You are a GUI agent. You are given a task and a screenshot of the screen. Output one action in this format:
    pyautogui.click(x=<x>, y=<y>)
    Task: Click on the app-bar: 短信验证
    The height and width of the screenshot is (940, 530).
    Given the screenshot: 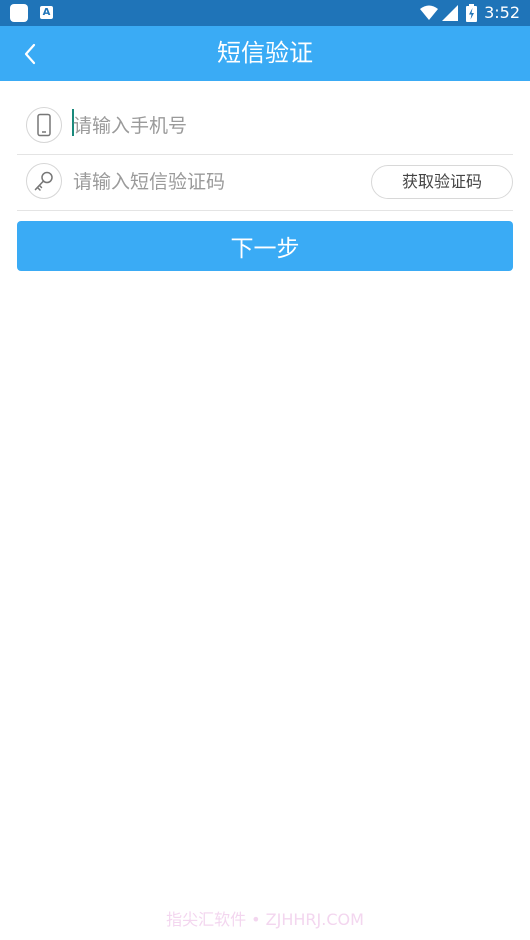 What is the action you would take?
    pyautogui.click(x=265, y=53)
    